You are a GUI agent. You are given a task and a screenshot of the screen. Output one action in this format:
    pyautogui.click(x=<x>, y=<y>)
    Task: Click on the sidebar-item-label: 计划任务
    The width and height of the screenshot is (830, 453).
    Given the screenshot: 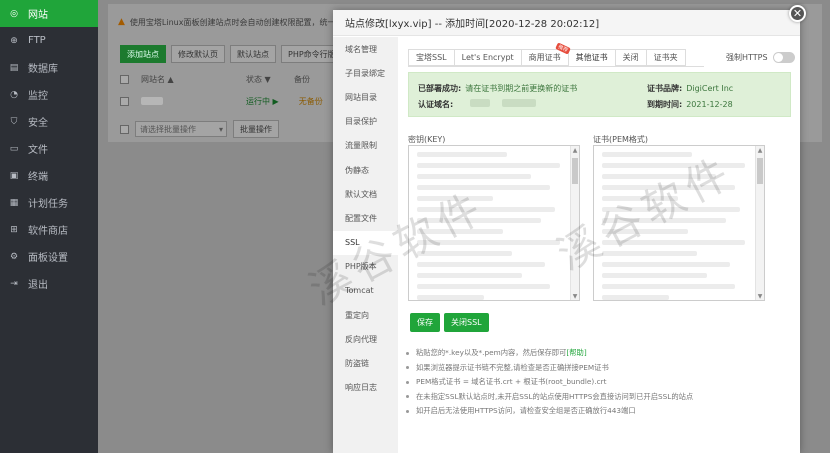 What is the action you would take?
    pyautogui.click(x=48, y=204)
    